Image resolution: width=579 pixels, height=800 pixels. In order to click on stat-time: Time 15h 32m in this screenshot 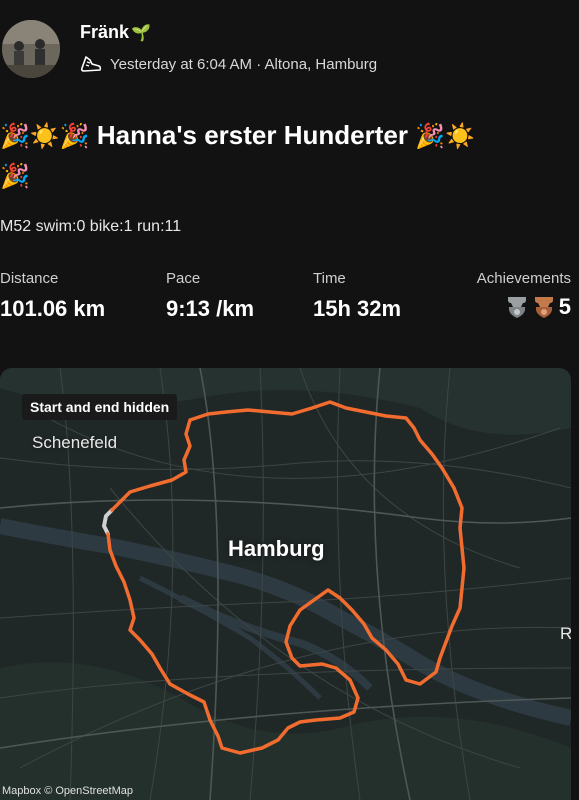, I will do `click(357, 296)`.